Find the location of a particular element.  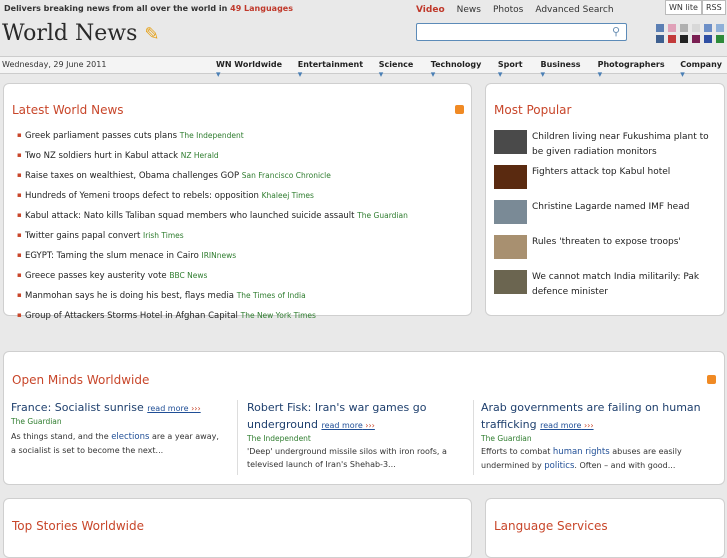

popular-item: Fighters attack top Kabul hotel is located at coordinates (608, 182).